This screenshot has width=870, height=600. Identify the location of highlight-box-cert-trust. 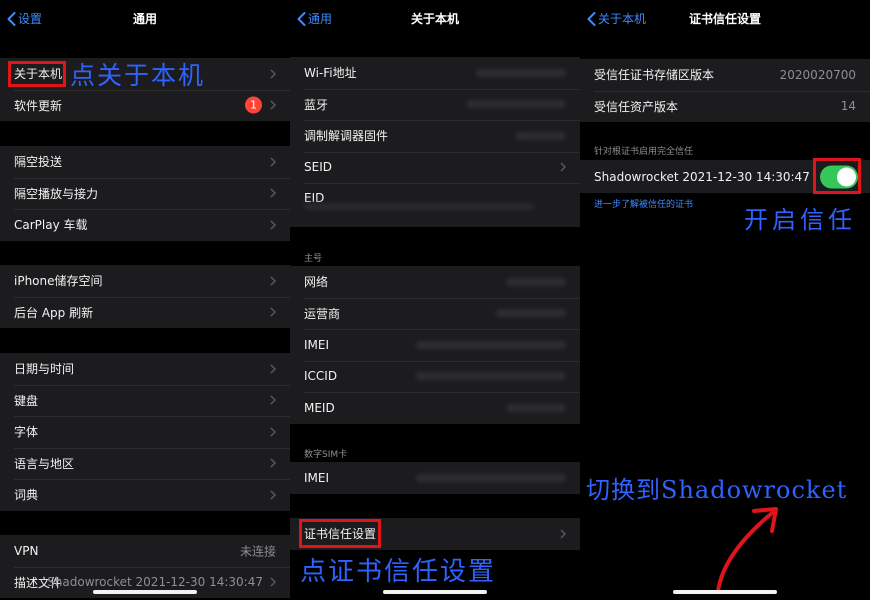
(340, 533).